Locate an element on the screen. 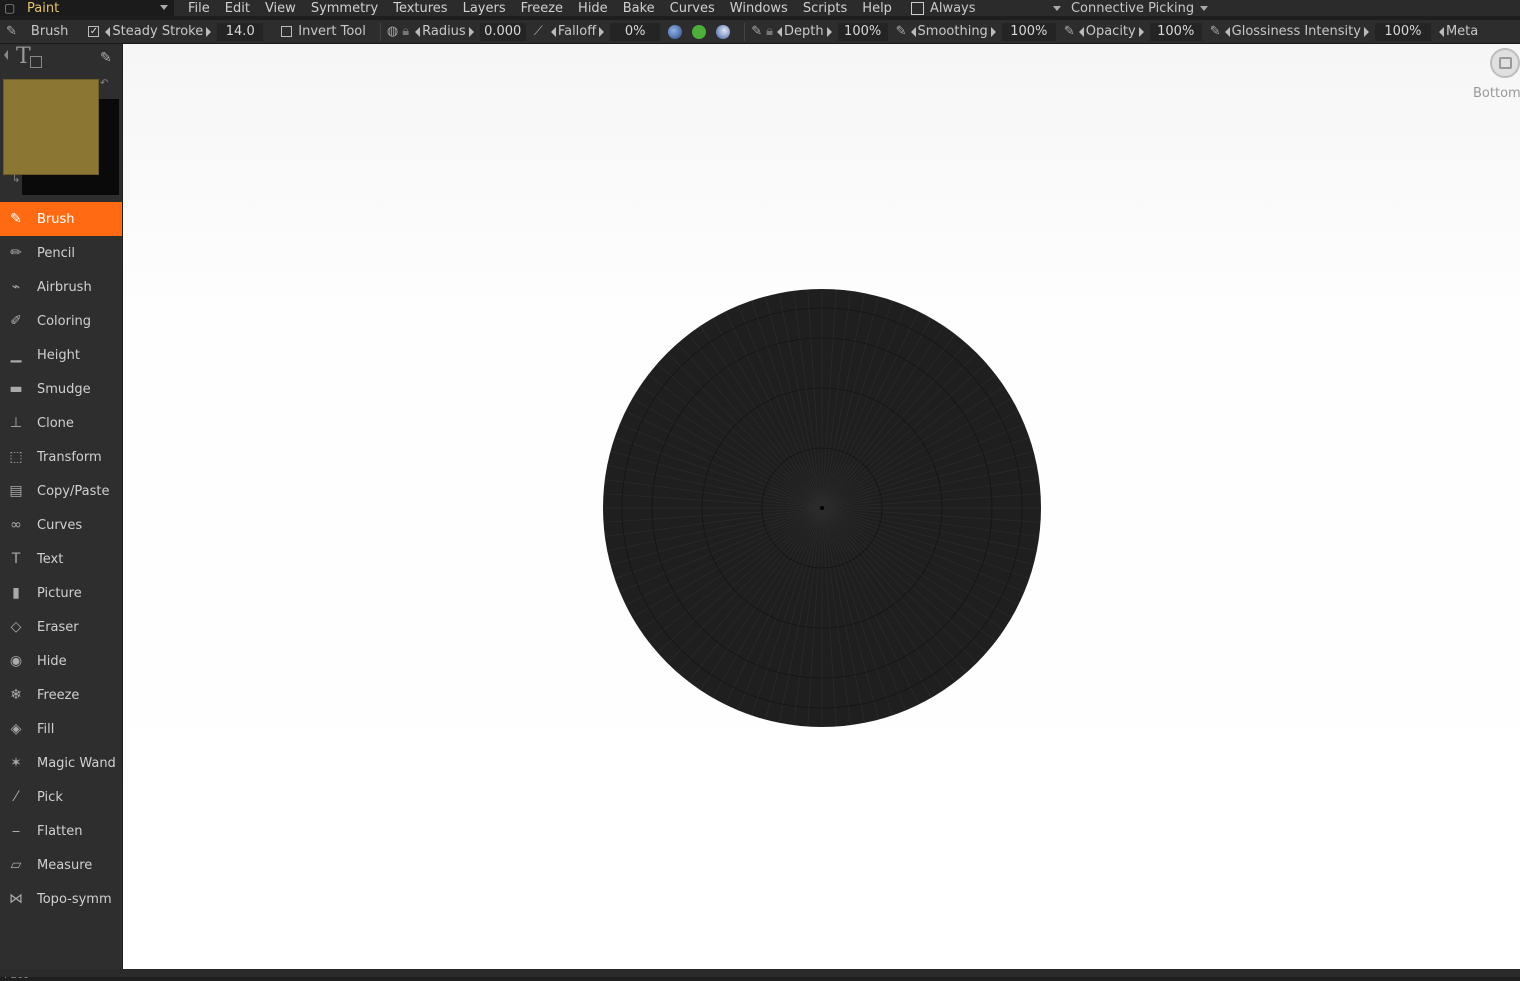 The width and height of the screenshot is (1520, 981). menu-bake: Bake is located at coordinates (639, 8).